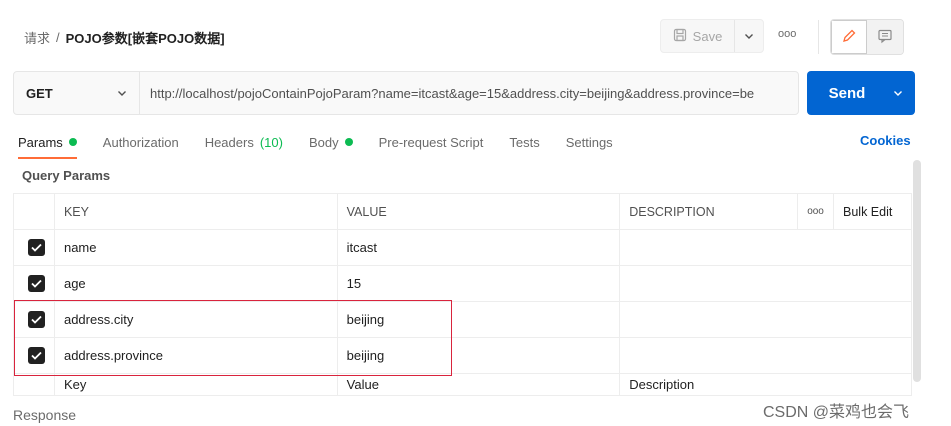  I want to click on tab-params-label: Params, so click(40, 142).